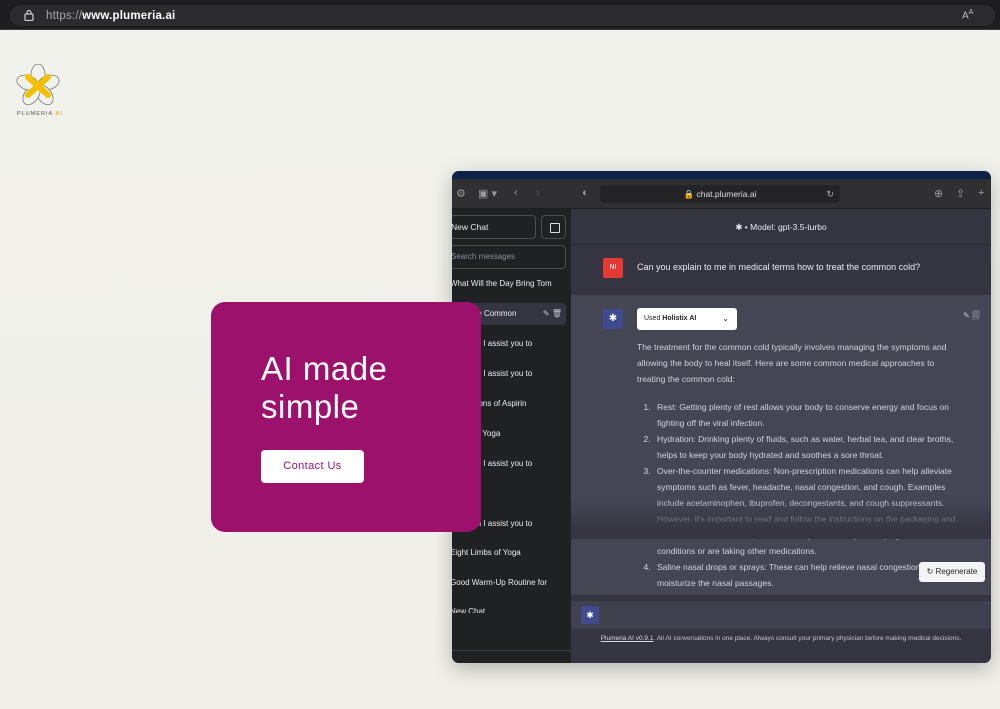 This screenshot has height=709, width=1000. I want to click on logo-wordmark: PLUMERIA.AI, so click(40, 114).